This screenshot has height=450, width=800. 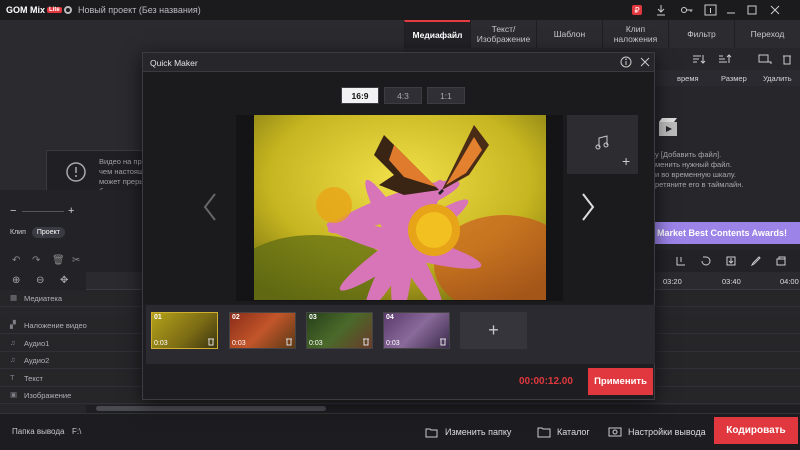 What do you see at coordinates (668, 127) in the screenshot?
I see `video-clapper-icon` at bounding box center [668, 127].